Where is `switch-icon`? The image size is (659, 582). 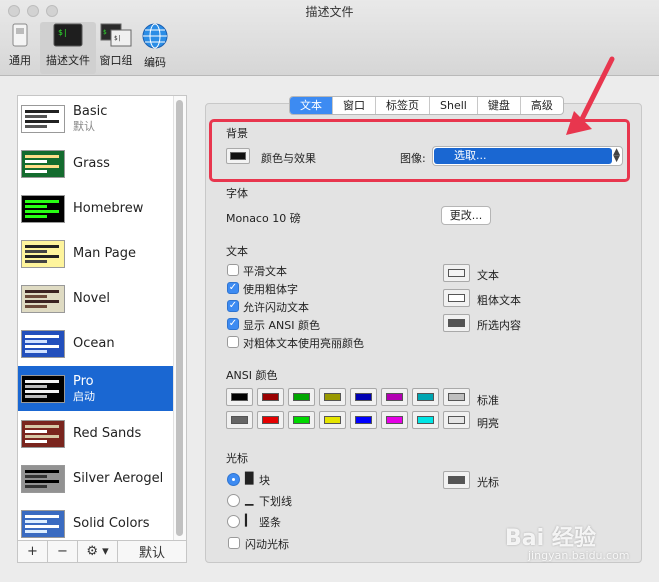
switch-icon is located at coordinates (20, 35).